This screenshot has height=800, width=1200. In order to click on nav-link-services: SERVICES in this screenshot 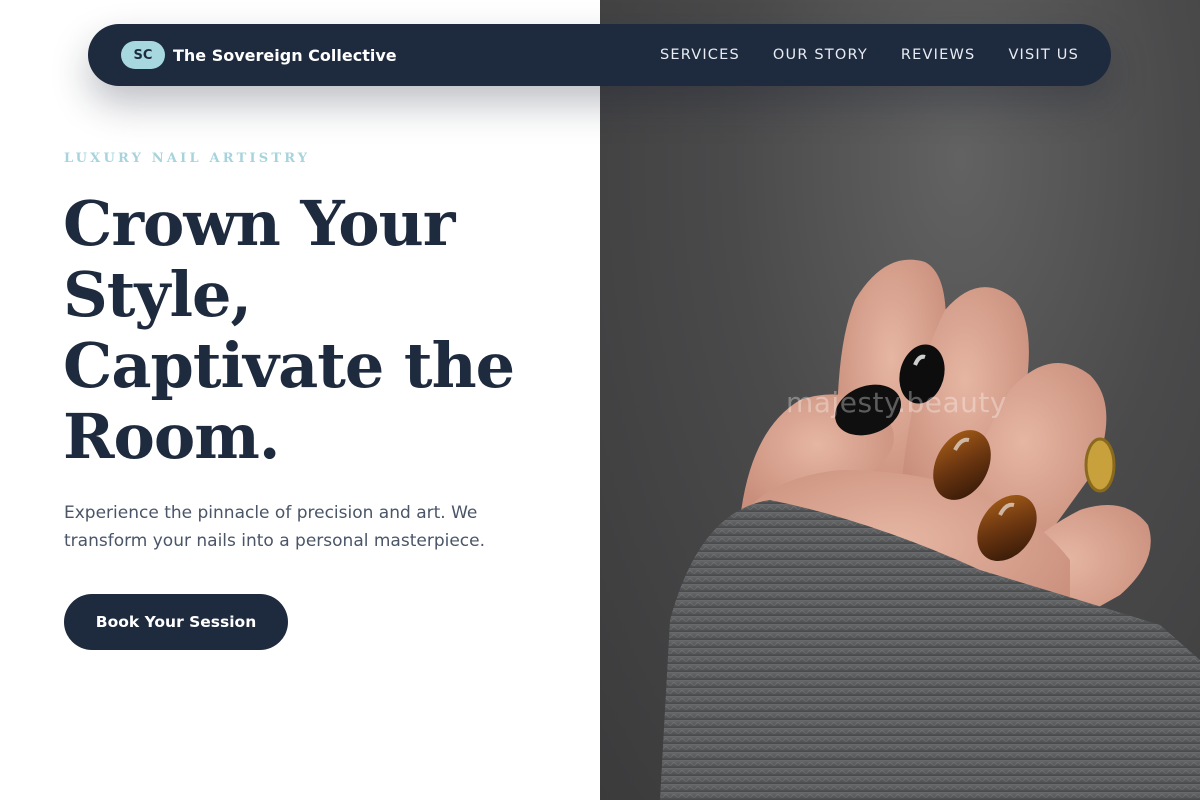, I will do `click(700, 55)`.